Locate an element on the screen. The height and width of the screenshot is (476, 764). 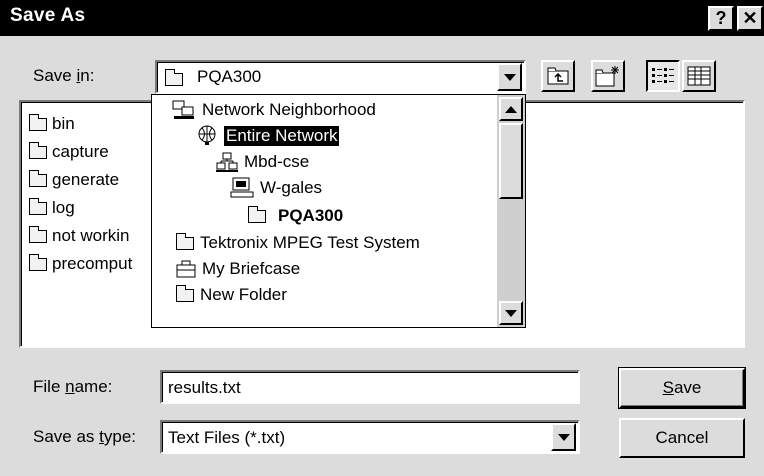
dropdown-item-network-neighborhood: Network Neighborhood is located at coordinates (274, 110).